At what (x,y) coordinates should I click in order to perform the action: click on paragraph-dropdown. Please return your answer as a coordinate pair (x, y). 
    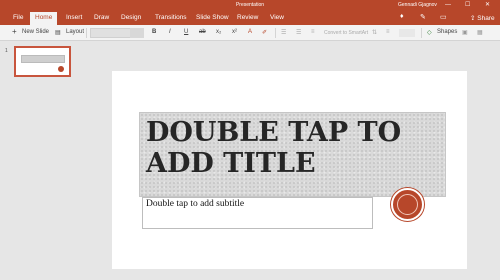
    Looking at the image, I should click on (407, 33).